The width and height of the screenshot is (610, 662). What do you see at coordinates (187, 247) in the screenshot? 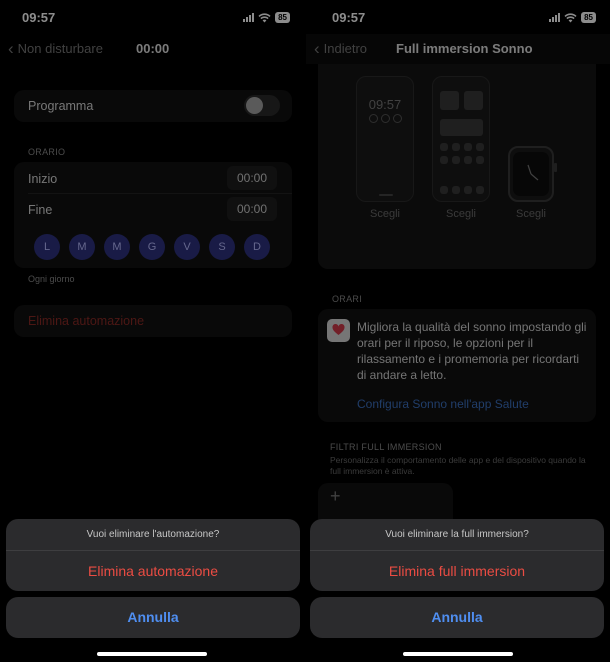
I see `day-toggle-venerdi: V` at bounding box center [187, 247].